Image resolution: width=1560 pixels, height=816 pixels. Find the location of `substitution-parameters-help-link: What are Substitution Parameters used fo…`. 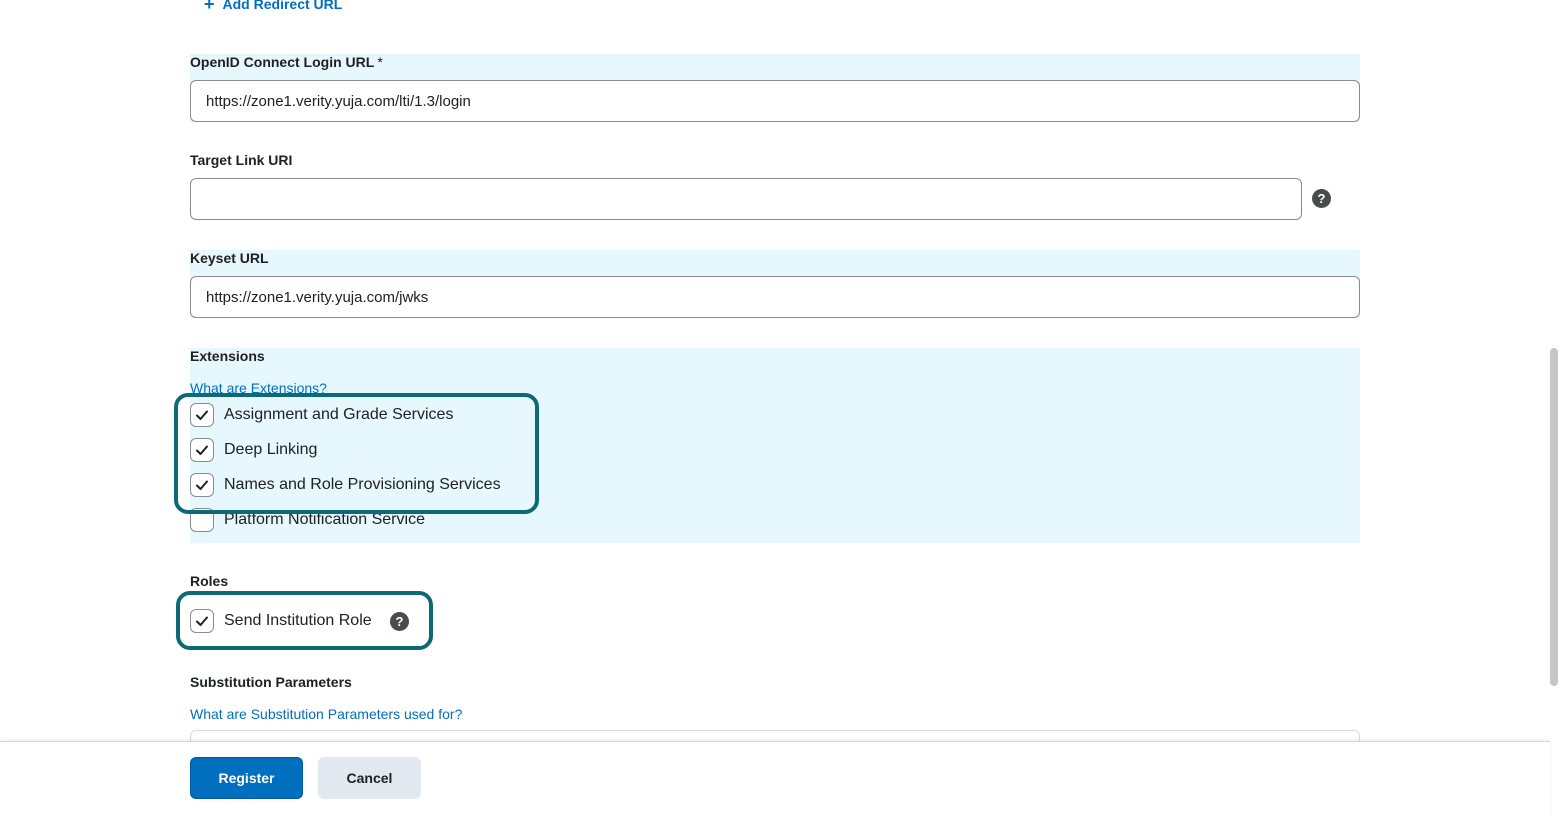

substitution-parameters-help-link: What are Substitution Parameters used fo… is located at coordinates (326, 714).